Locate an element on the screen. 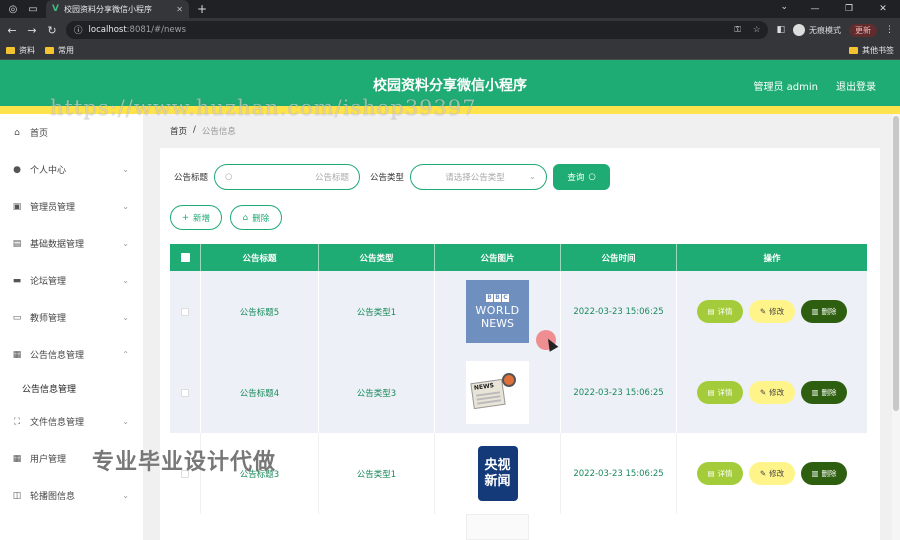 Image resolution: width=900 pixels, height=540 pixels. globe-icon: ◎ is located at coordinates (13, 9).